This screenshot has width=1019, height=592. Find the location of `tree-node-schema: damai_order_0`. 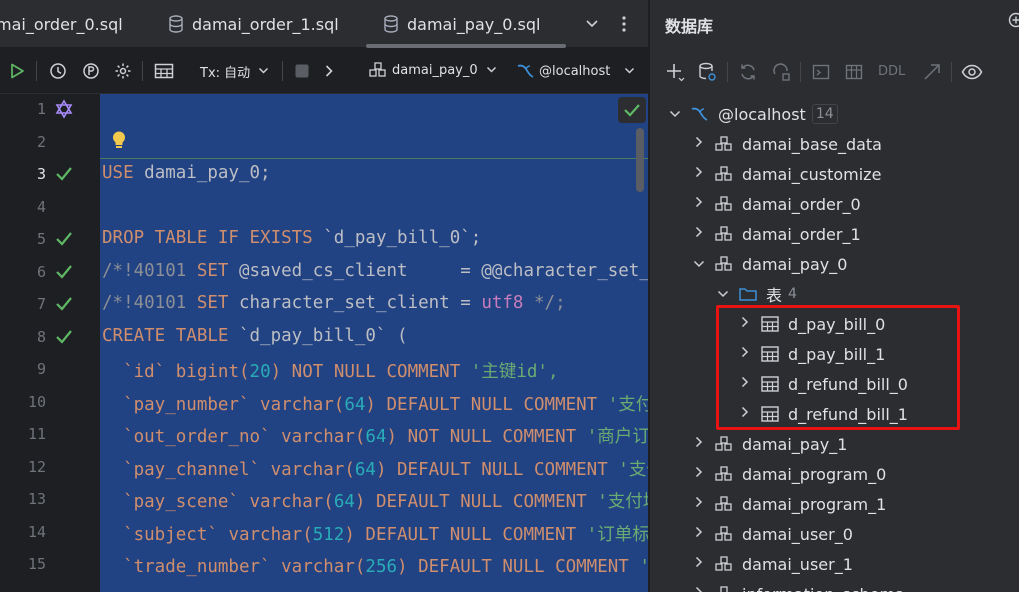

tree-node-schema: damai_order_0 is located at coordinates (834, 204).